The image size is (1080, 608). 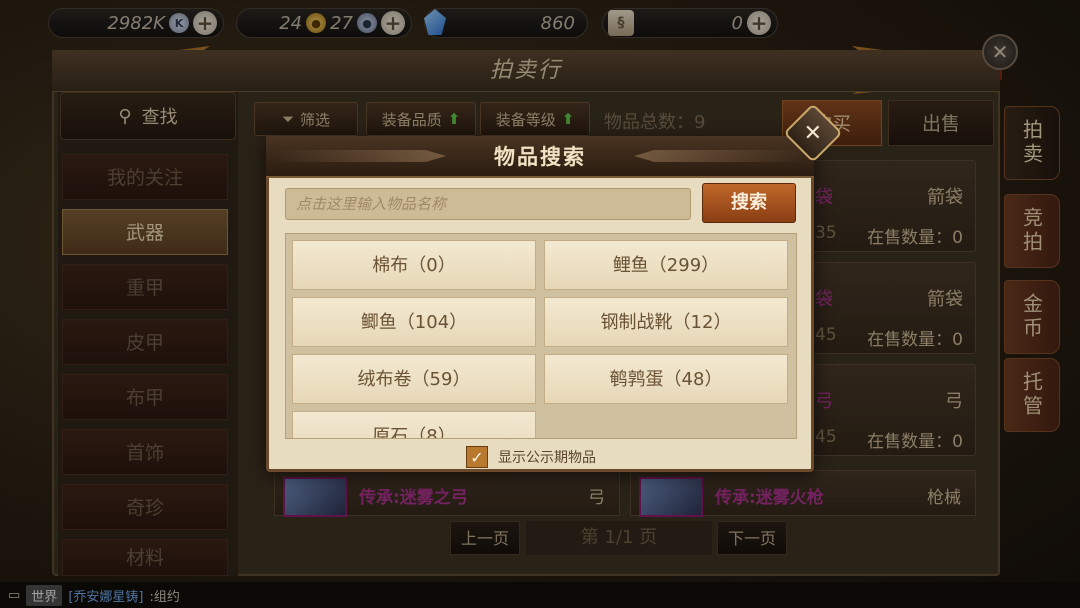 I want to click on result-item: 原石（8）, so click(x=414, y=424).